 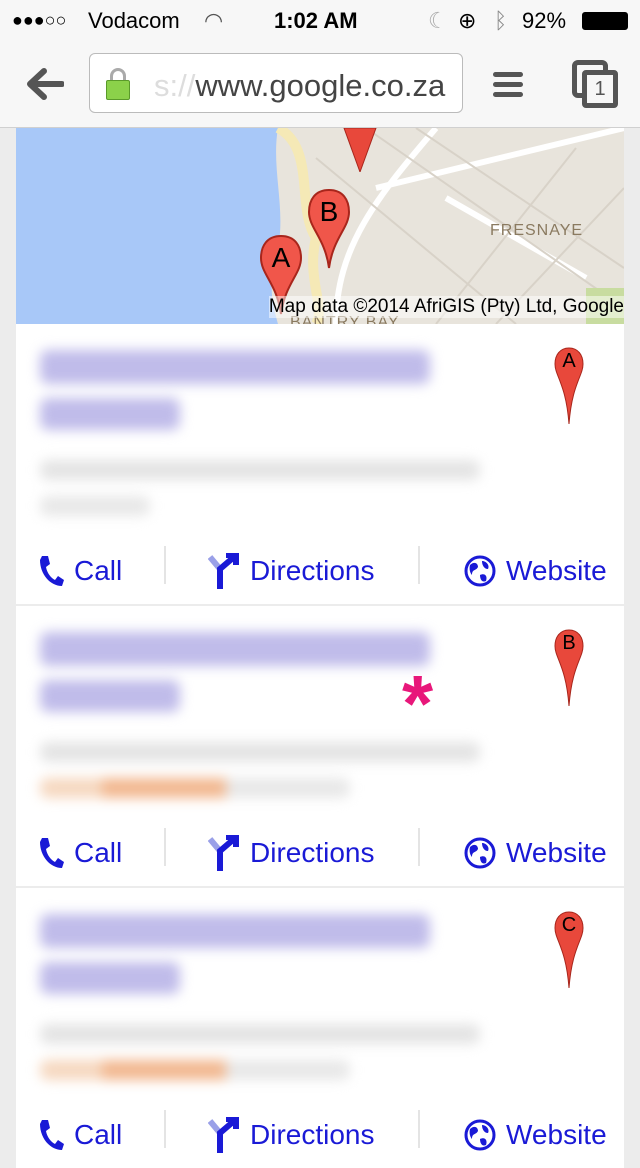 I want to click on moon-icon: ☾, so click(x=438, y=20).